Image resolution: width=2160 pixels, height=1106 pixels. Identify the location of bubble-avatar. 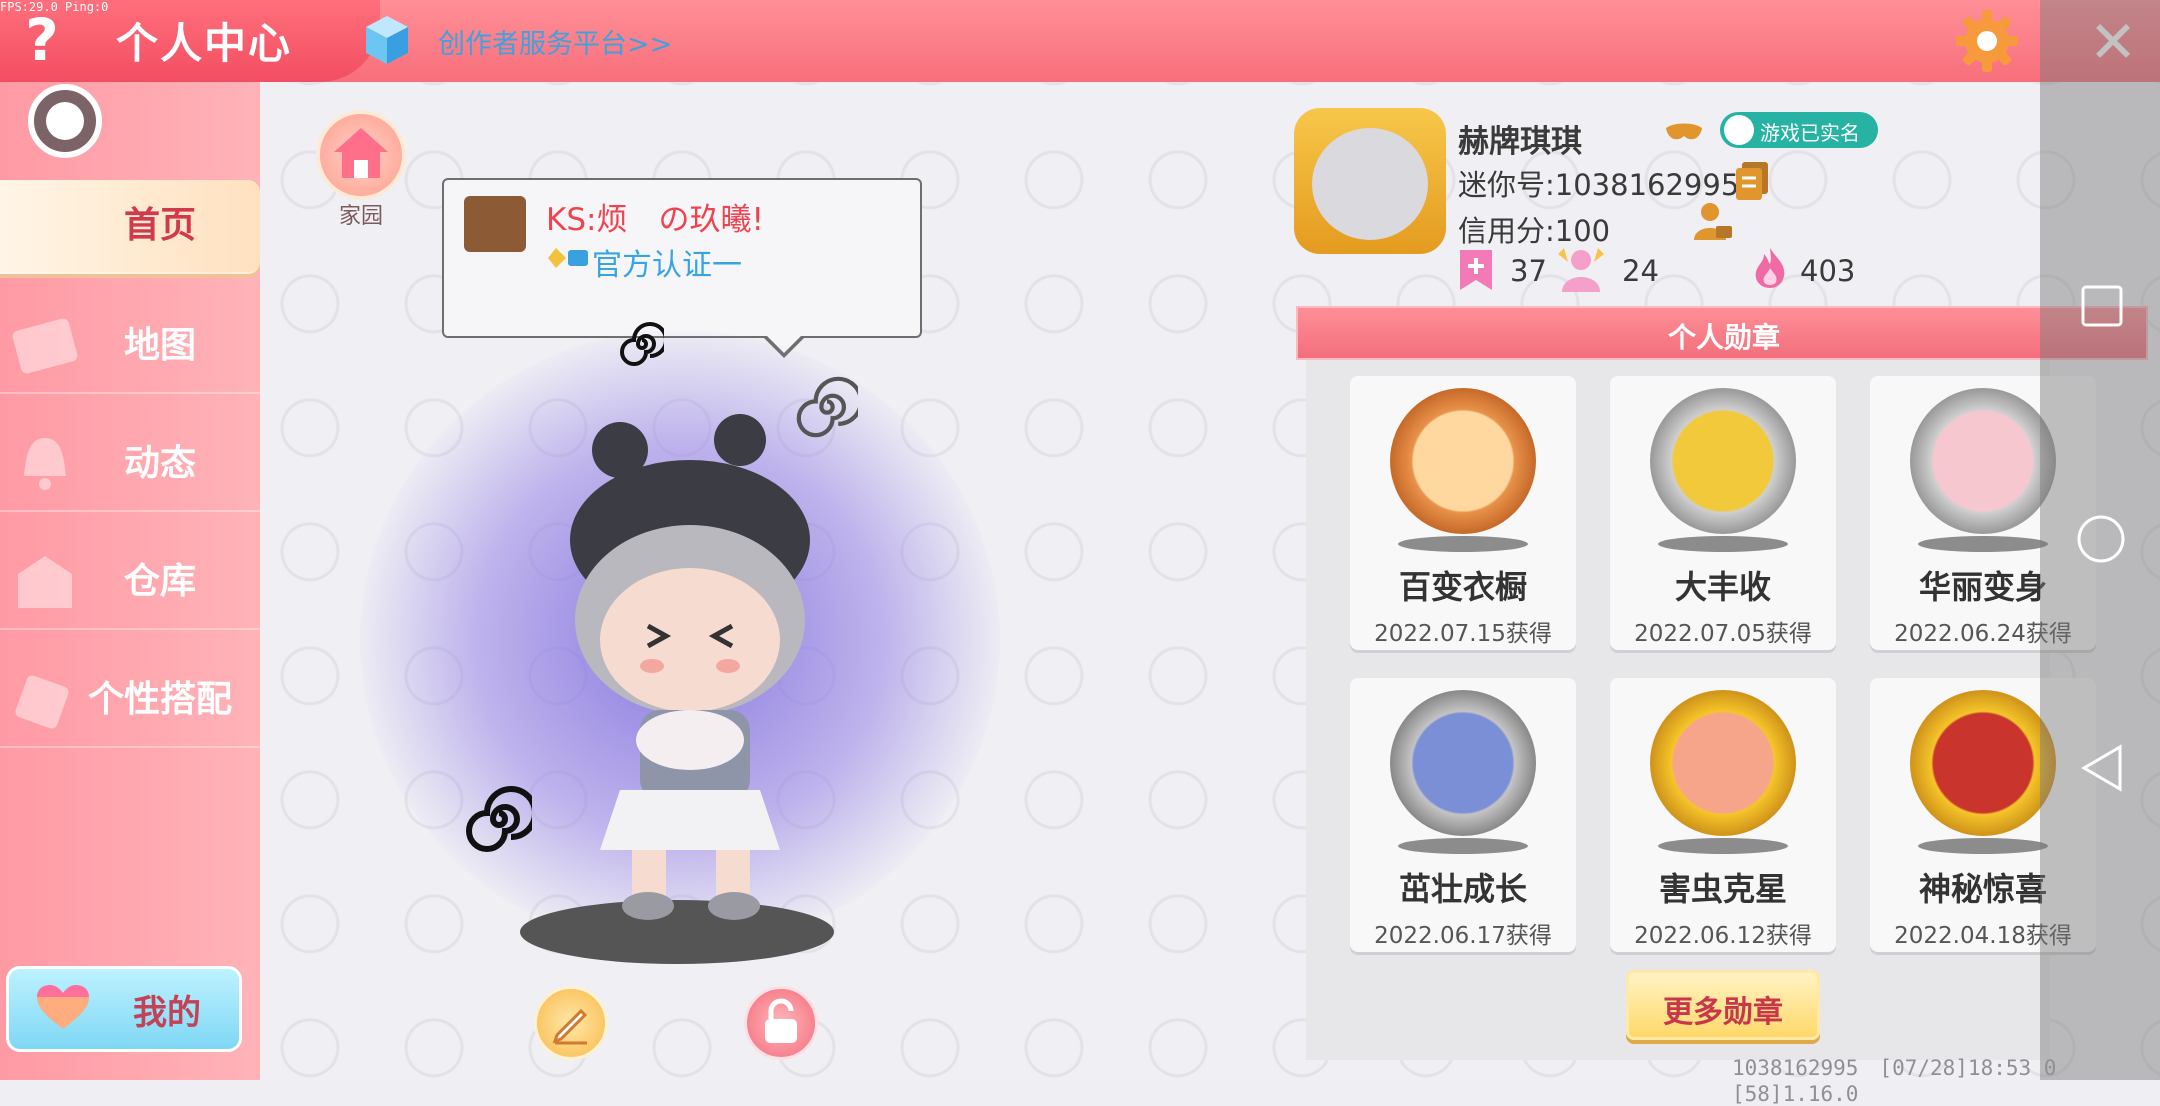
(495, 224).